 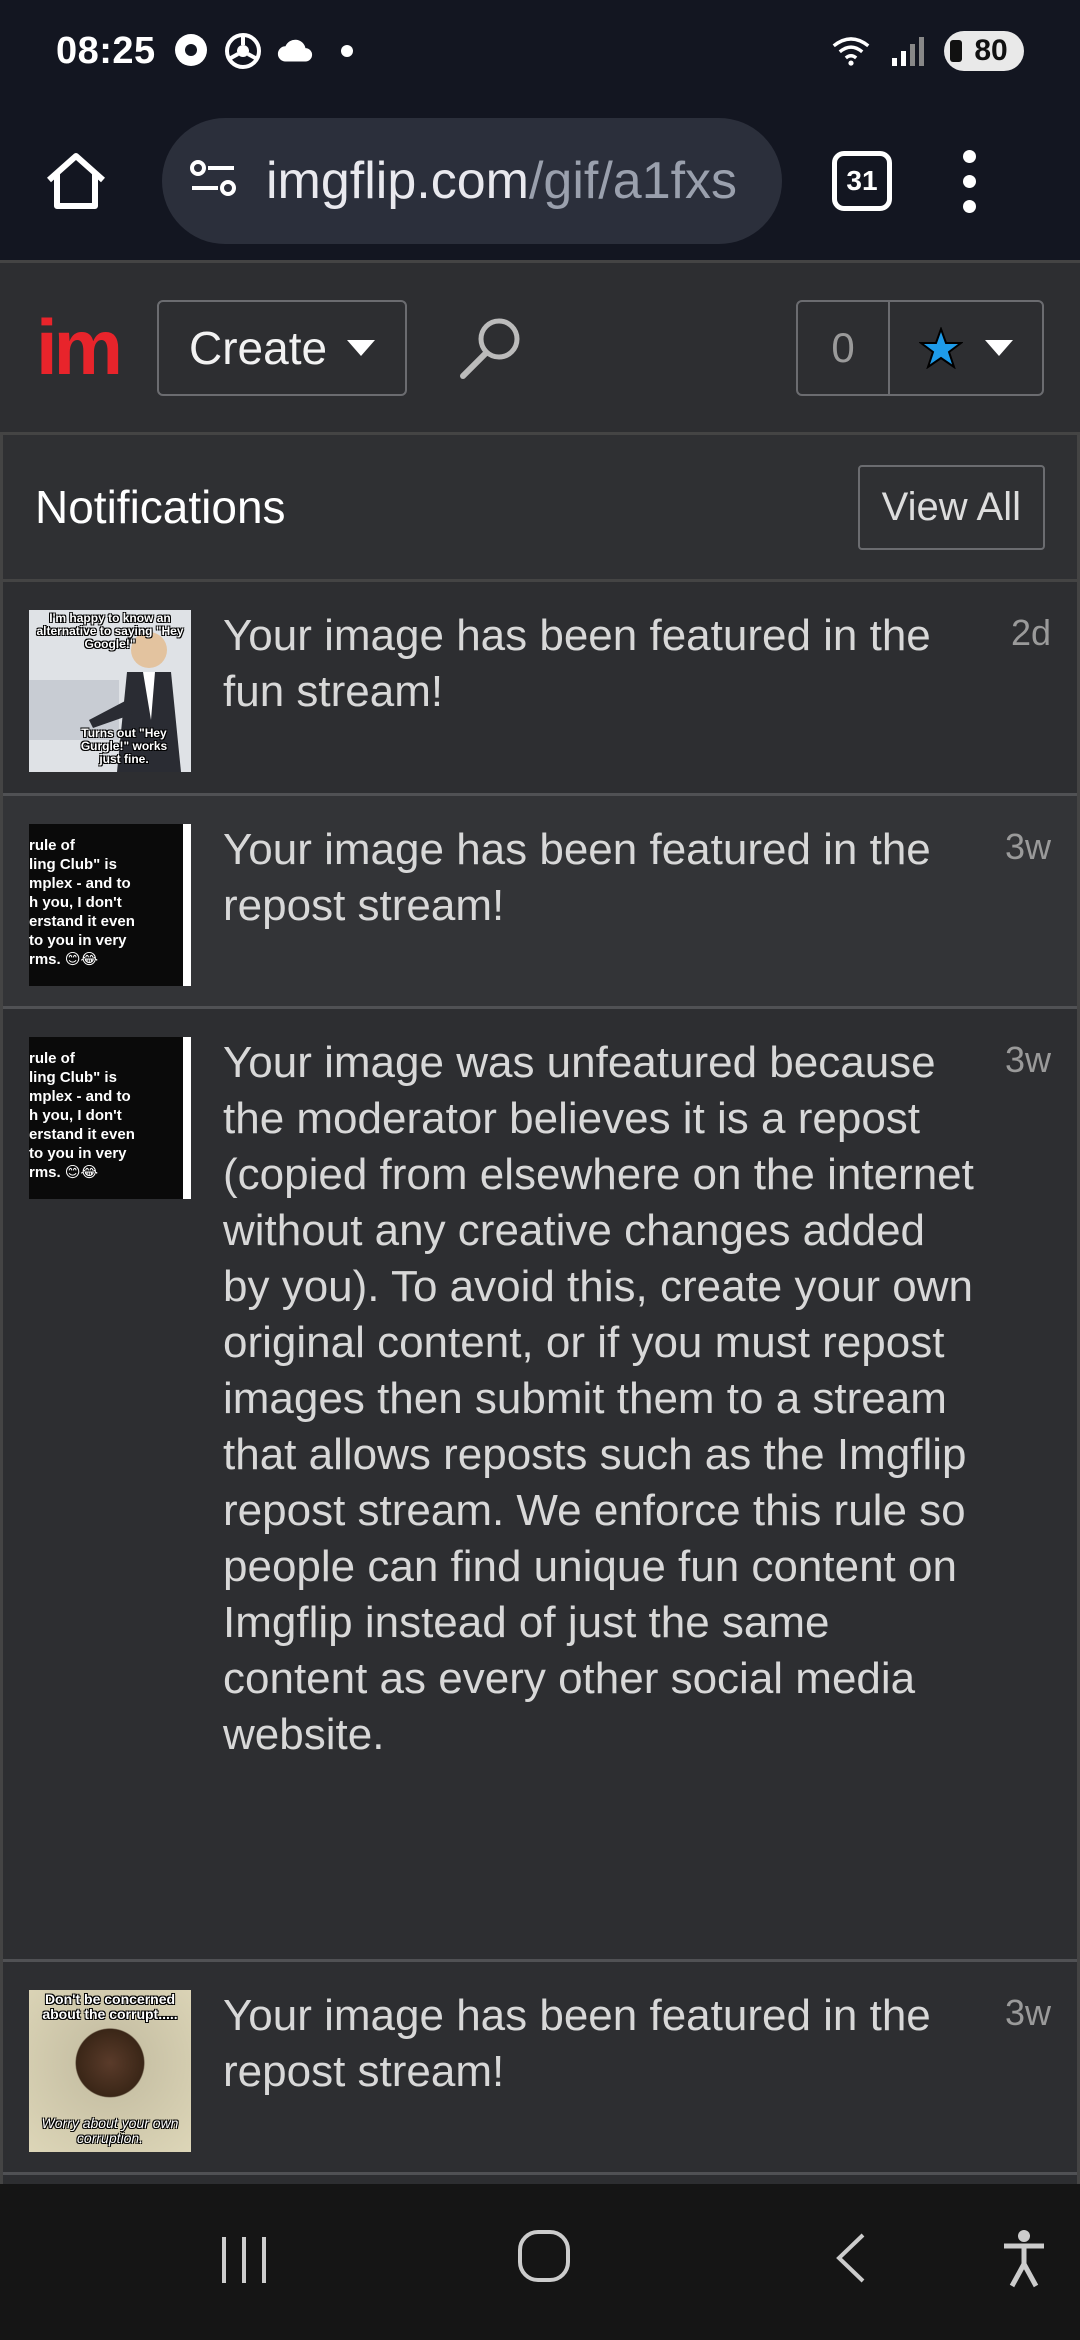 I want to click on cloud-icon, so click(x=295, y=51).